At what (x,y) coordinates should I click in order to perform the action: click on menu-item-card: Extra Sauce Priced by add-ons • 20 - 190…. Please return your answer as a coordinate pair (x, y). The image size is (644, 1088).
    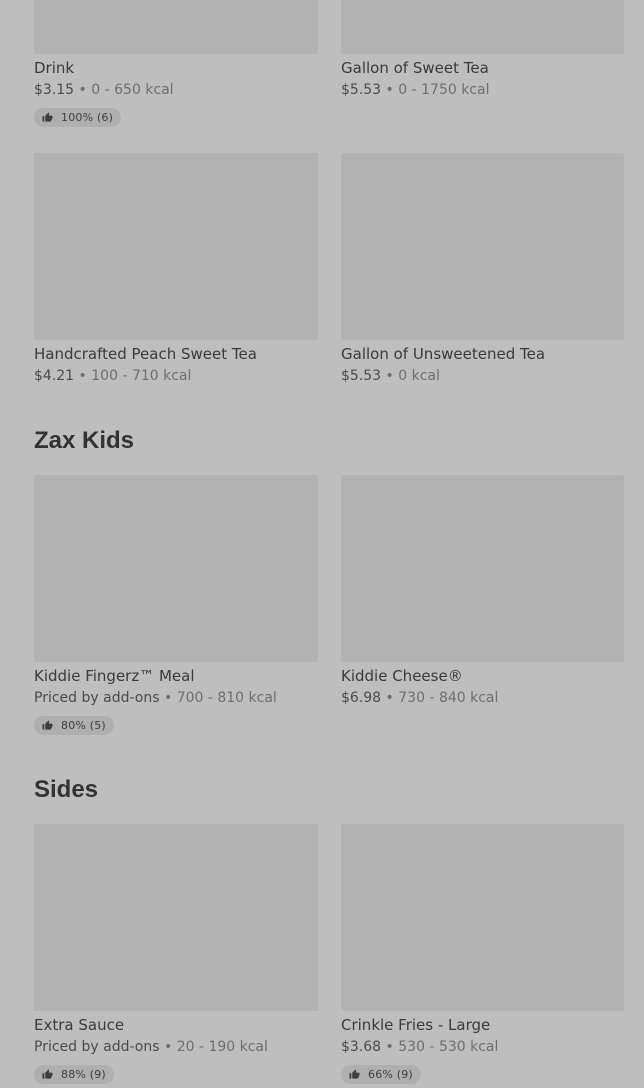
    Looking at the image, I should click on (176, 954).